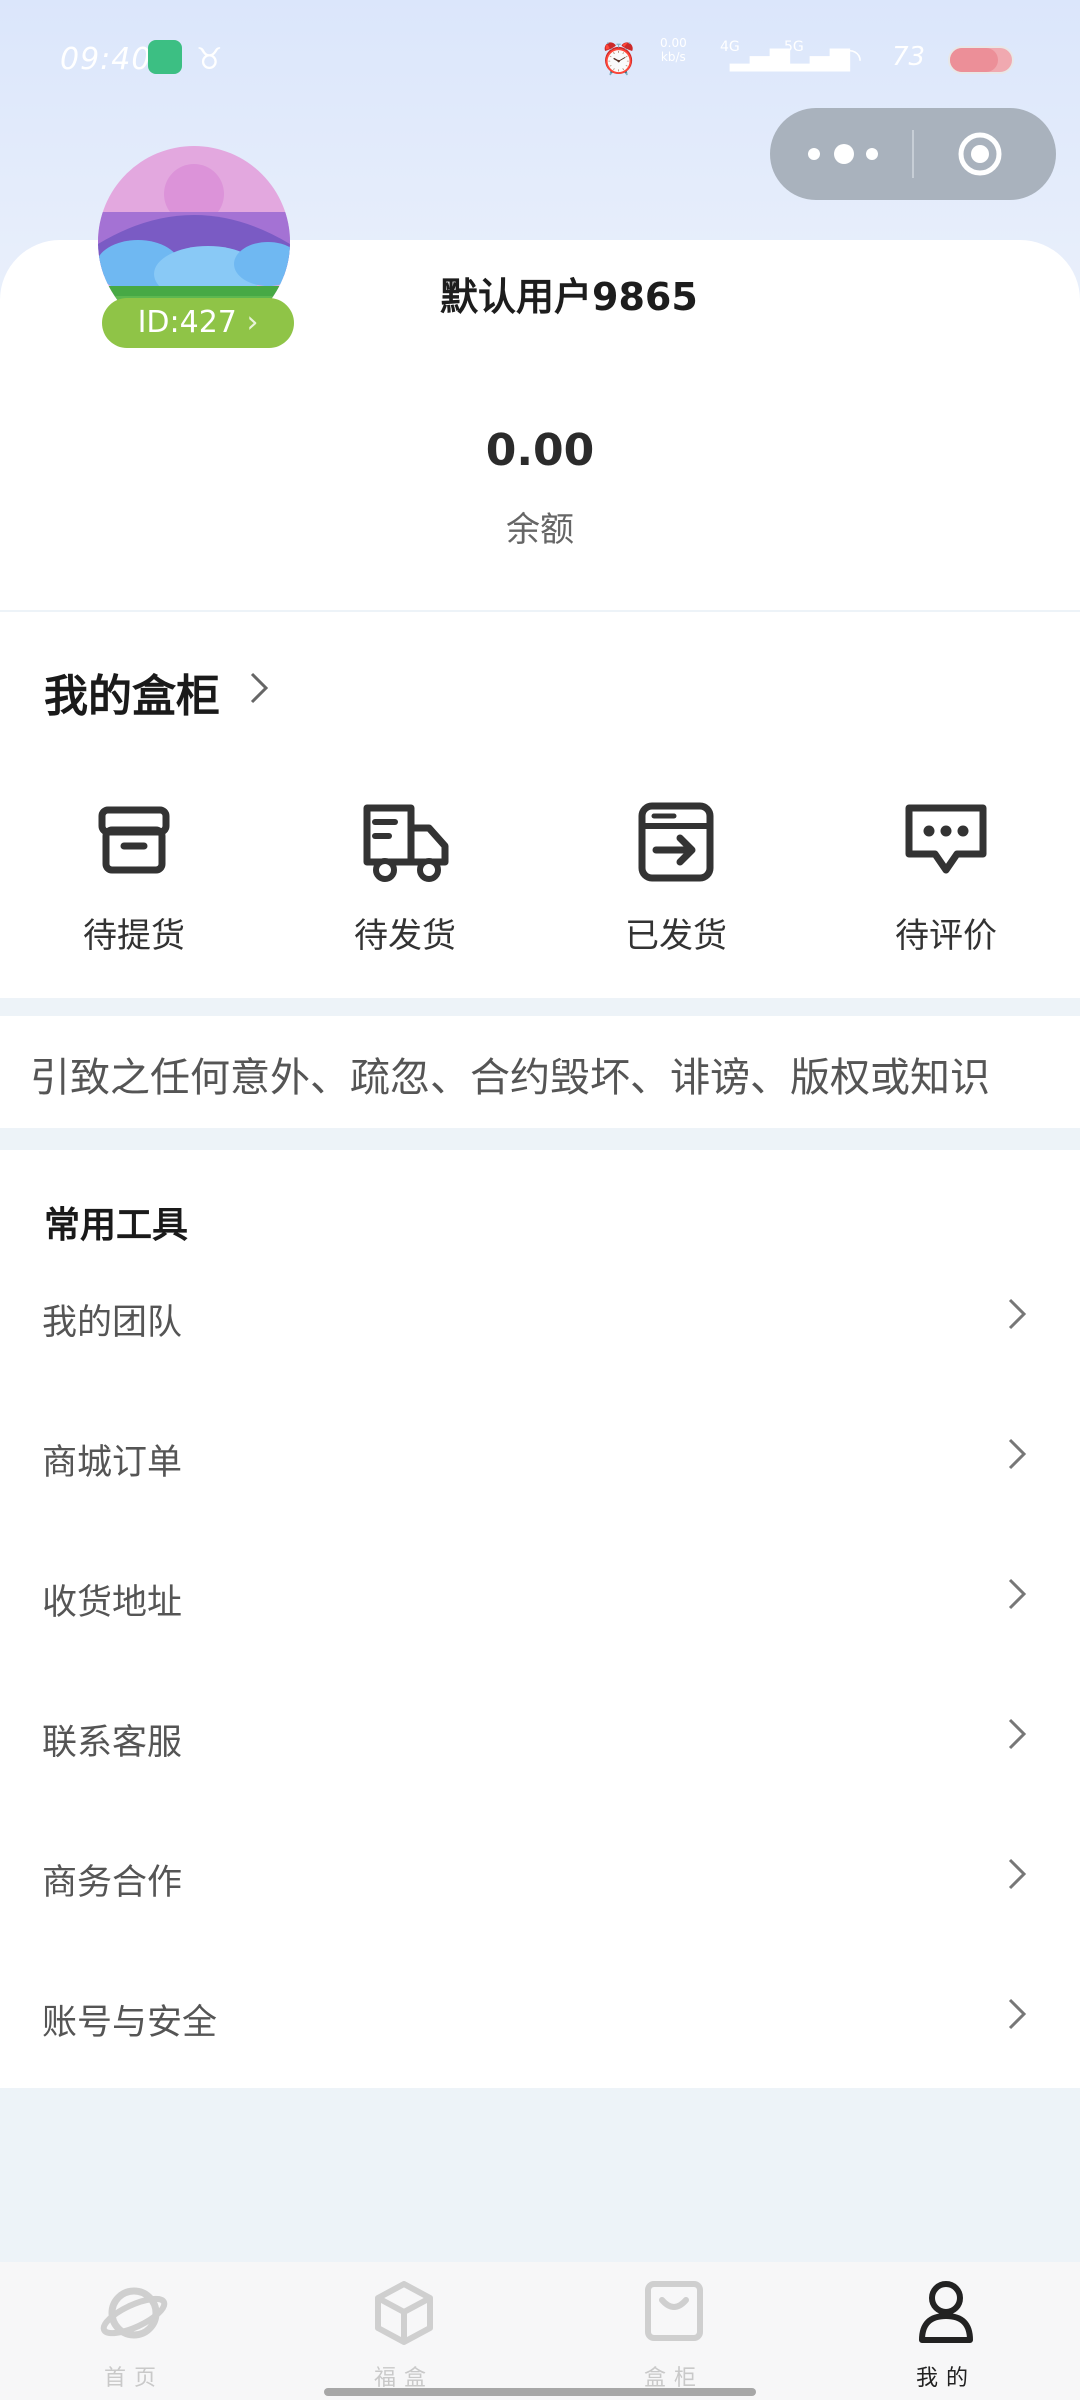  I want to click on balance-value: 0.00, so click(540, 450).